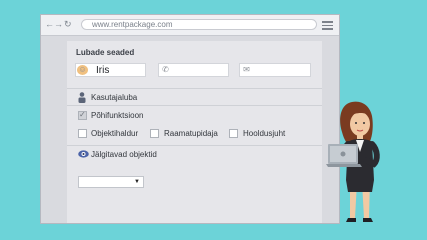 This screenshot has height=240, width=427. What do you see at coordinates (103, 70) in the screenshot?
I see `name-value: Iris` at bounding box center [103, 70].